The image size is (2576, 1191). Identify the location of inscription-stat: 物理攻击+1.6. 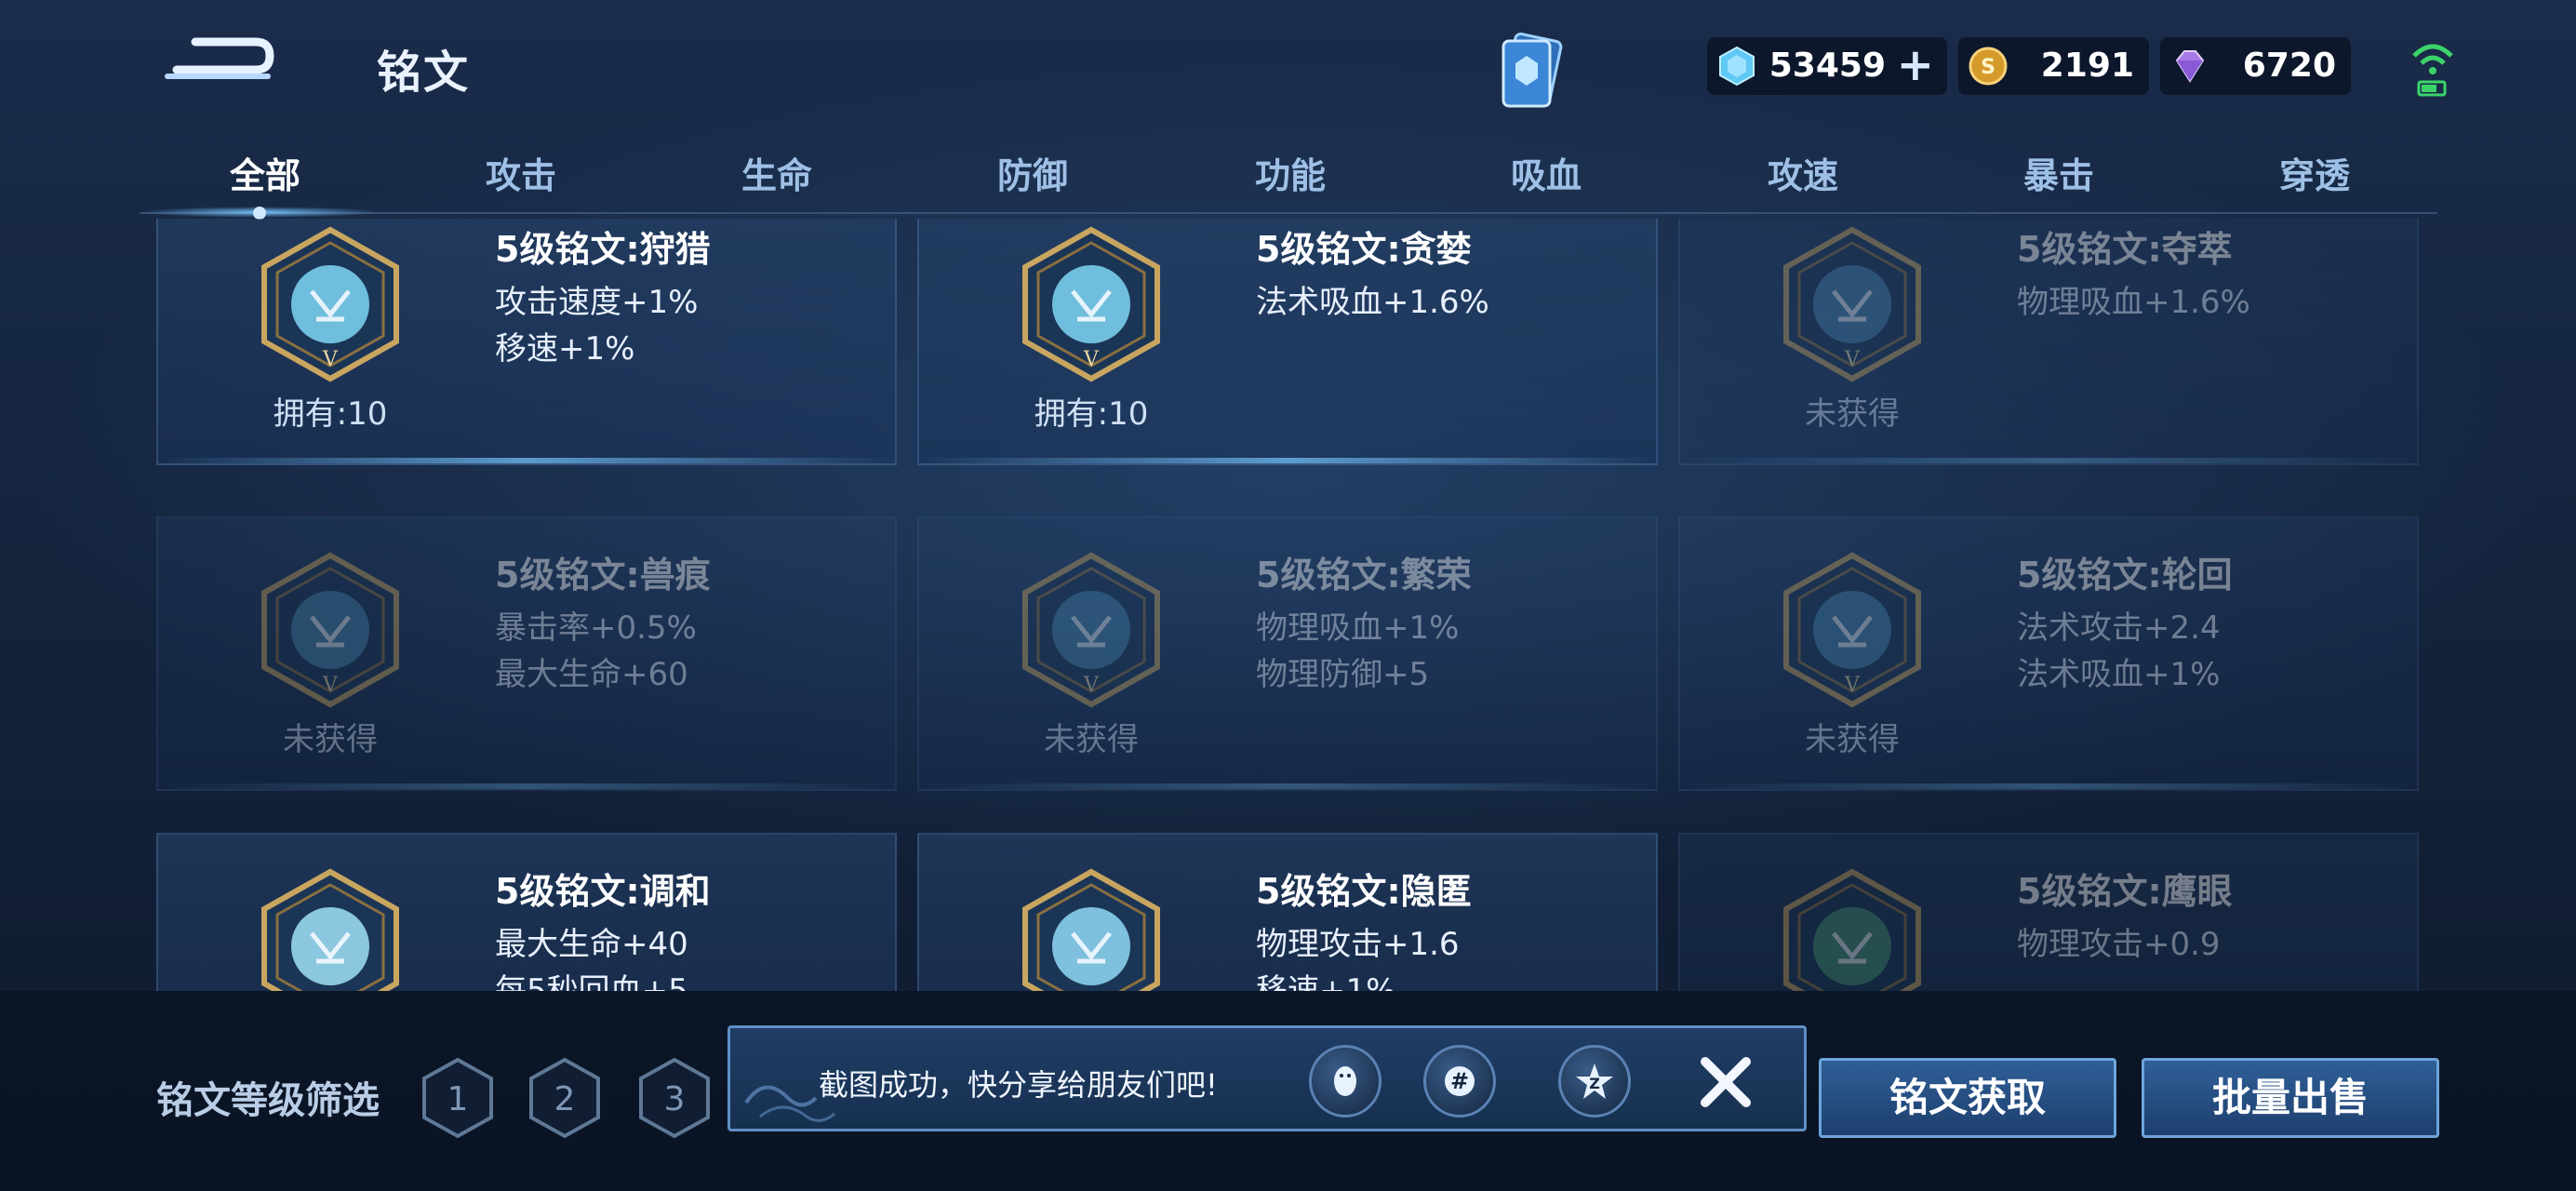
(1358, 944).